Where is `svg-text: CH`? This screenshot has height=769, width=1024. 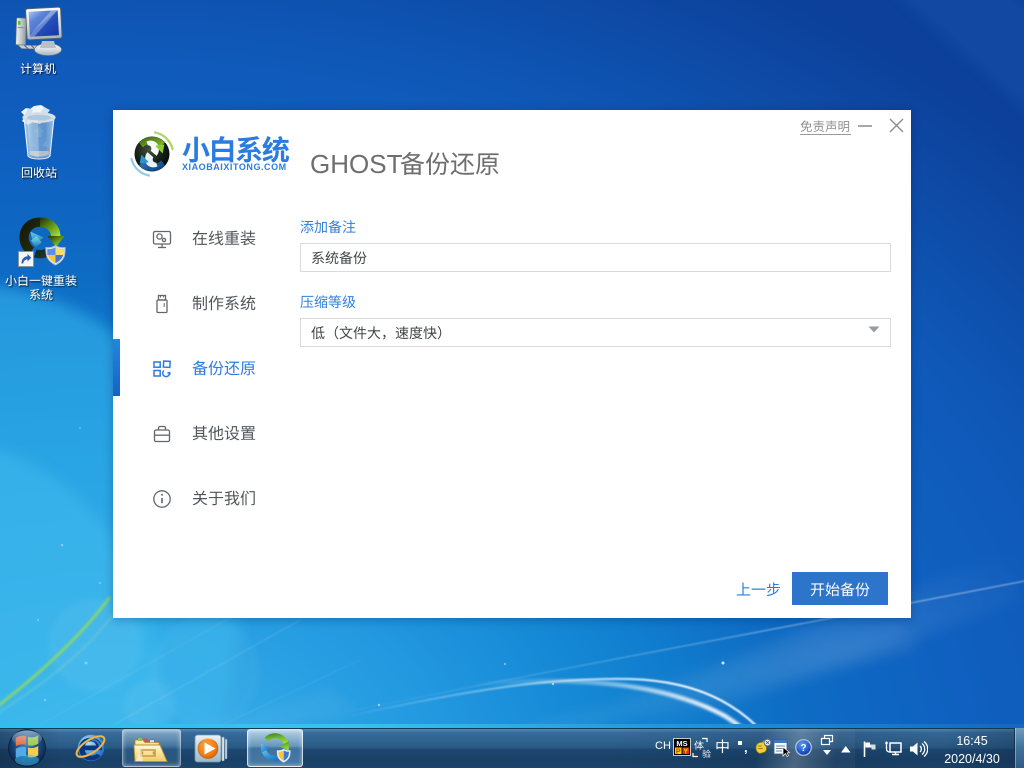 svg-text: CH is located at coordinates (663, 746).